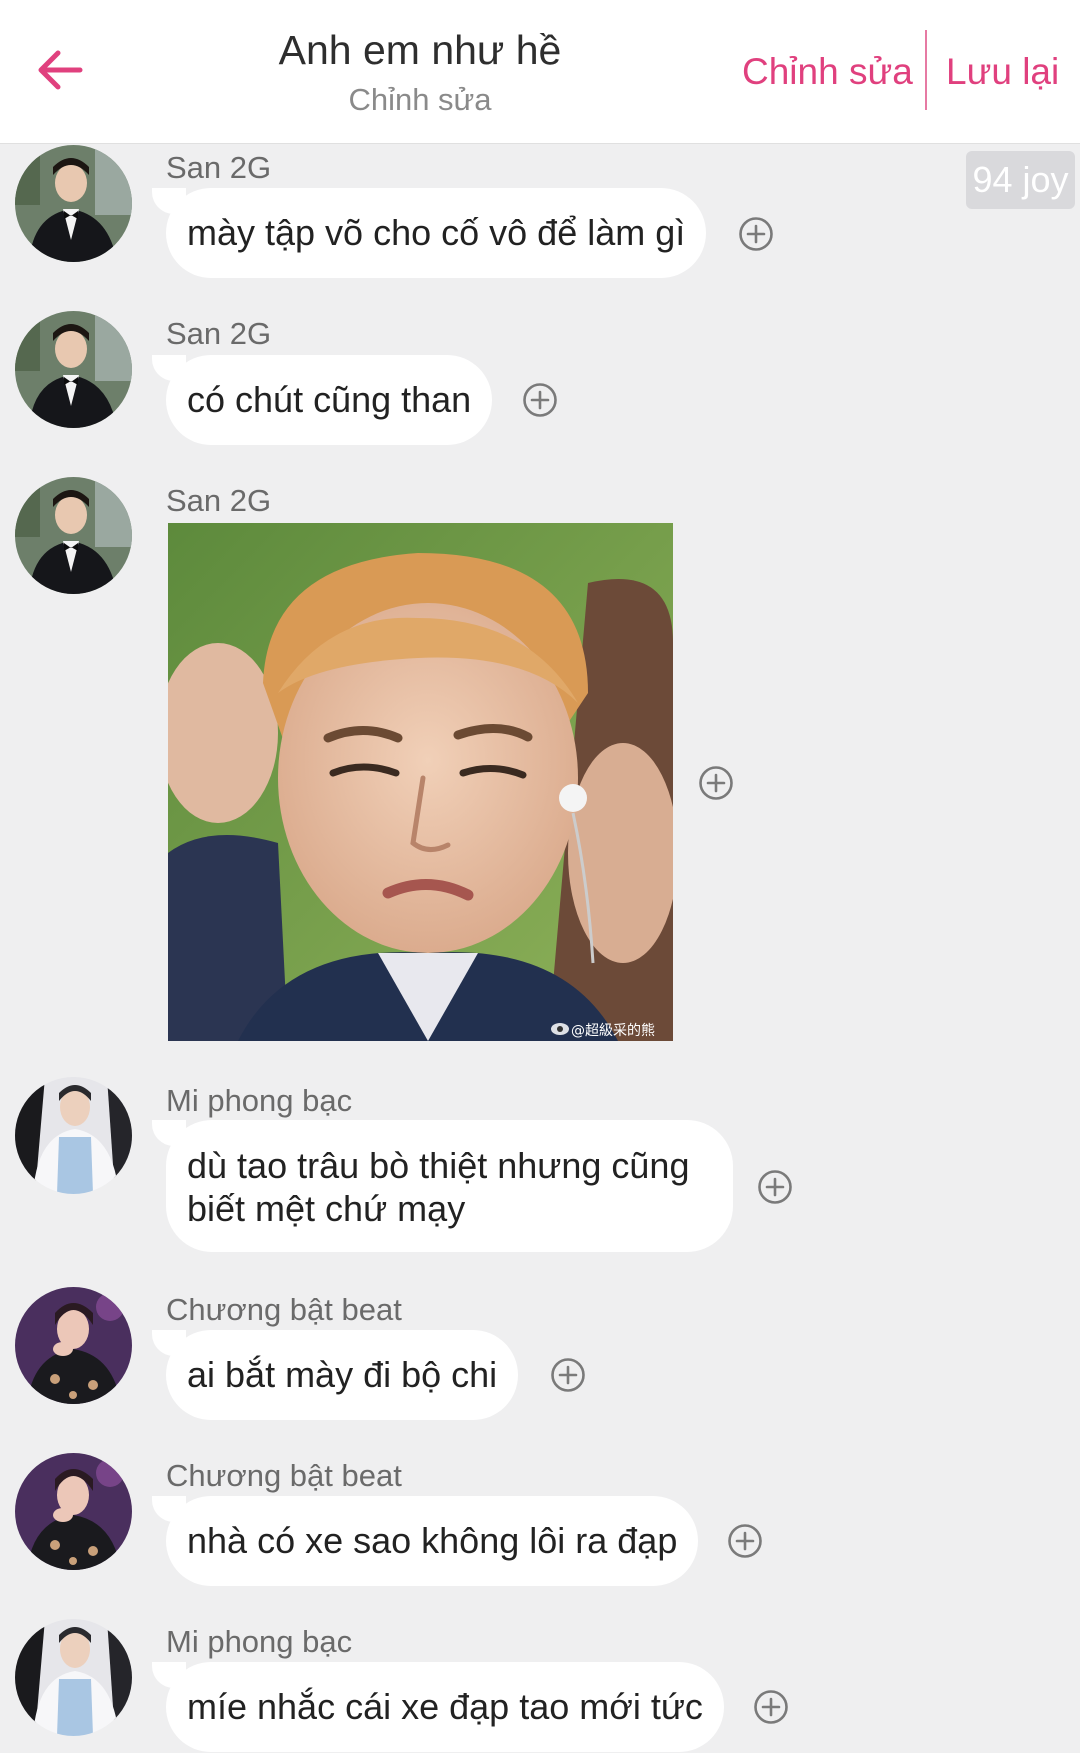 The width and height of the screenshot is (1080, 1753). Describe the element at coordinates (926, 70) in the screenshot. I see `header-divider` at that location.